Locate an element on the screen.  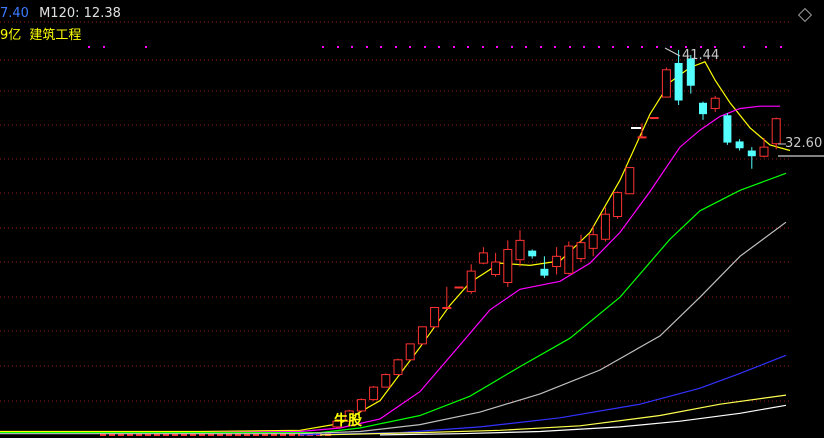
last-price-label: 32.60 is located at coordinates (804, 143).